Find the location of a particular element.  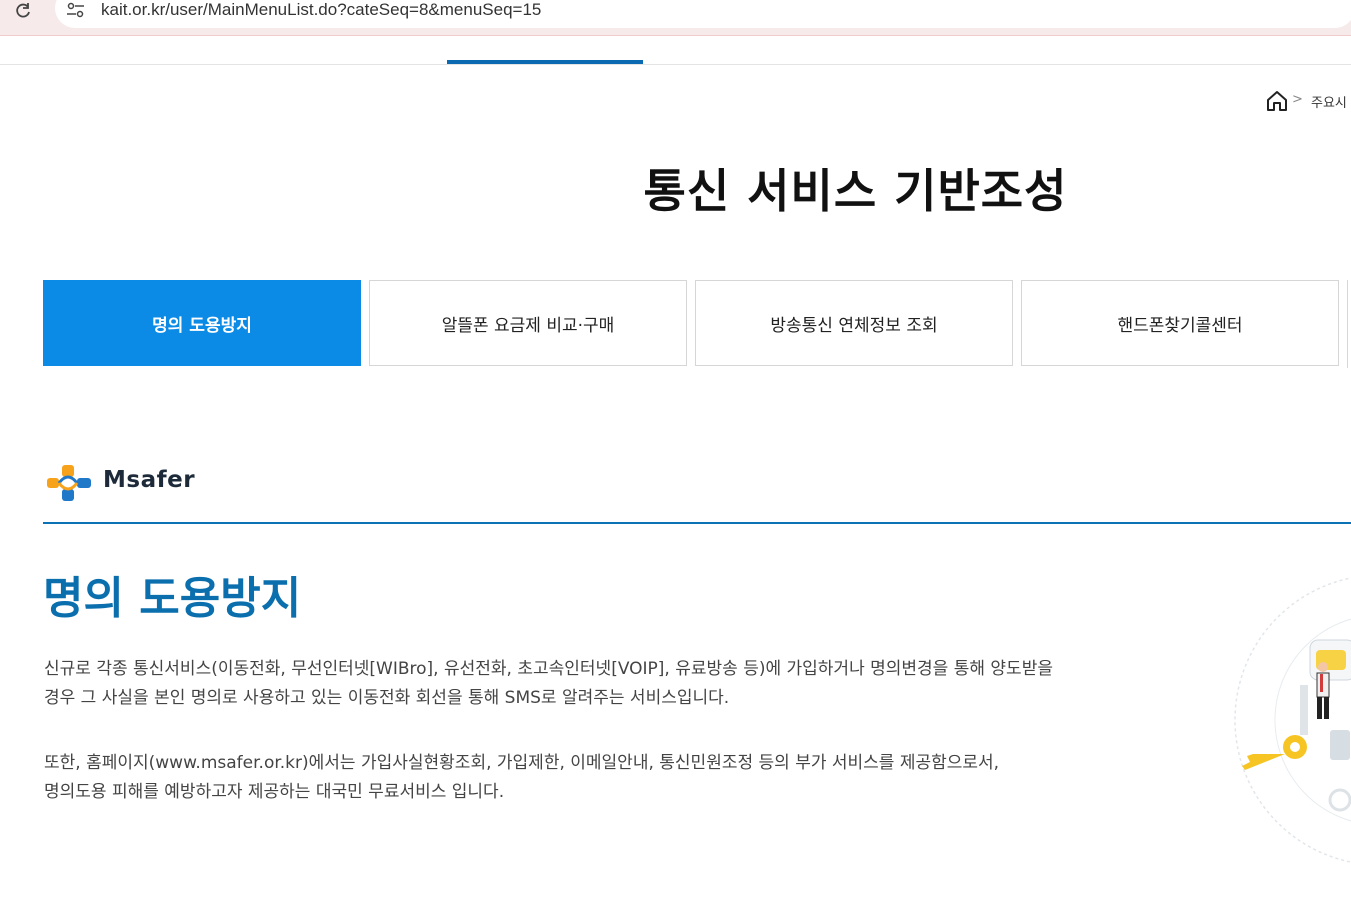

chevron-right-icon: > is located at coordinates (1297, 99).